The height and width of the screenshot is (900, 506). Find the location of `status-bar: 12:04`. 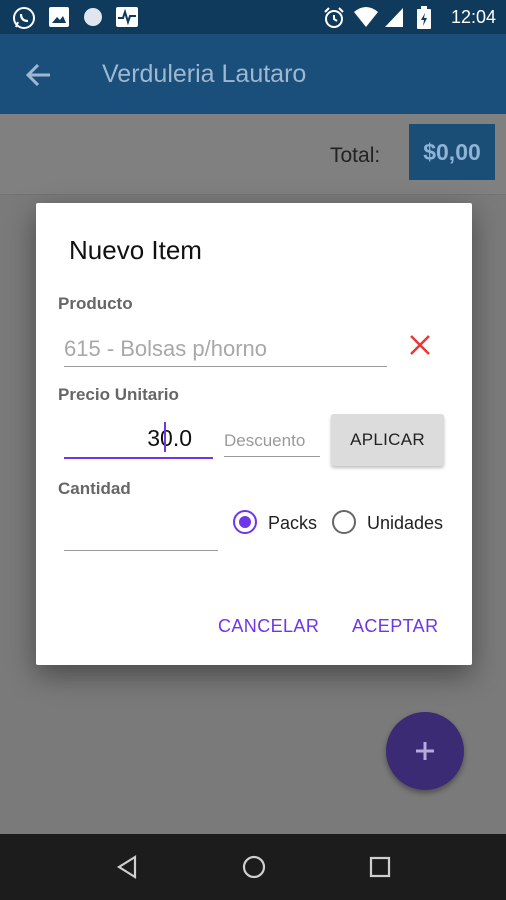

status-bar: 12:04 is located at coordinates (253, 17).